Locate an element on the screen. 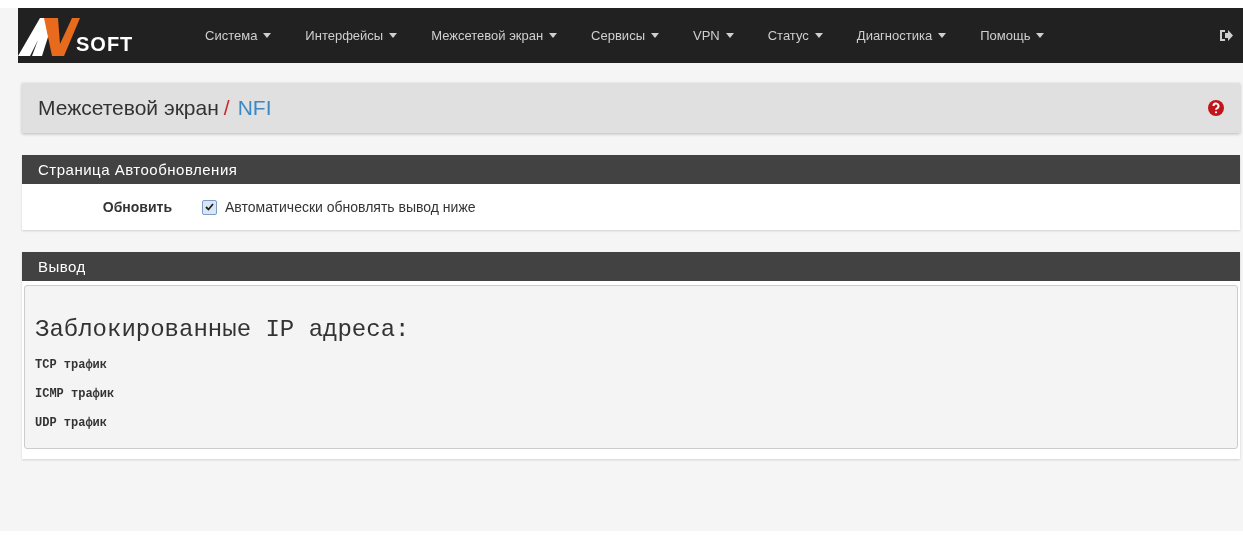  output-line: UDP трафик is located at coordinates (71, 423).